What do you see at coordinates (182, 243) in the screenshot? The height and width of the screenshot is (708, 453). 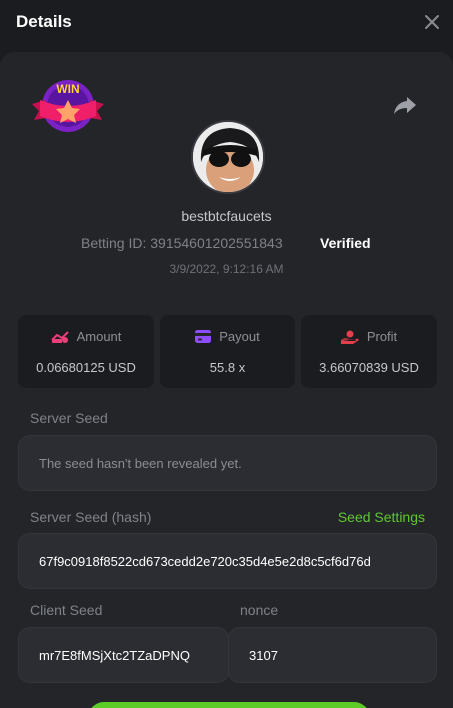 I see `betting-id: Betting ID: 39154601202551843` at bounding box center [182, 243].